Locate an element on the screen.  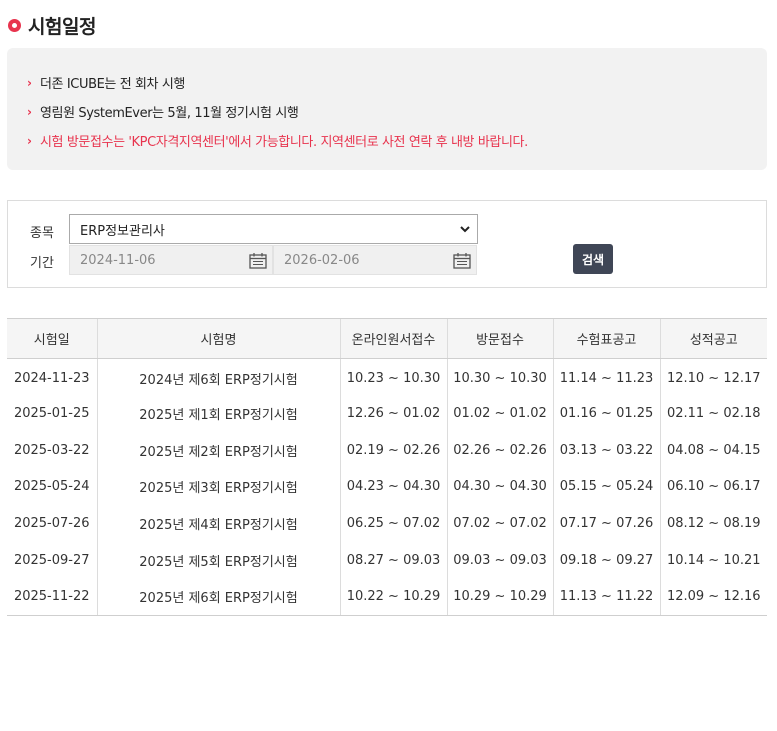
end-date-value: 2026-02-06 is located at coordinates (322, 260).